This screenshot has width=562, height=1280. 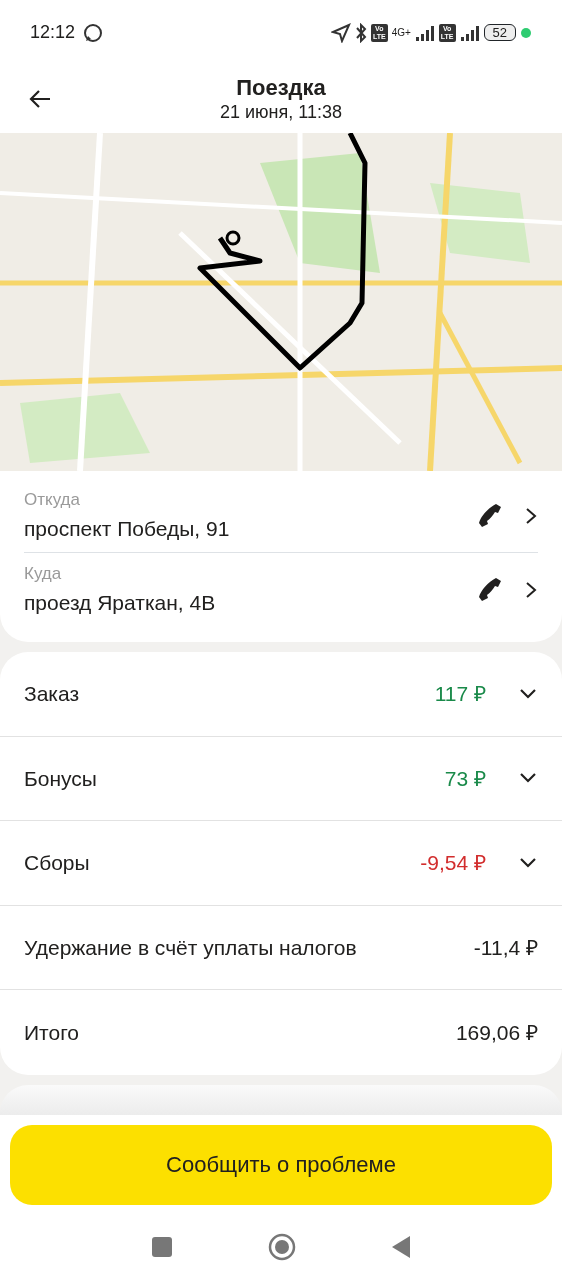 What do you see at coordinates (340, 32) in the screenshot?
I see `location-arrow-icon` at bounding box center [340, 32].